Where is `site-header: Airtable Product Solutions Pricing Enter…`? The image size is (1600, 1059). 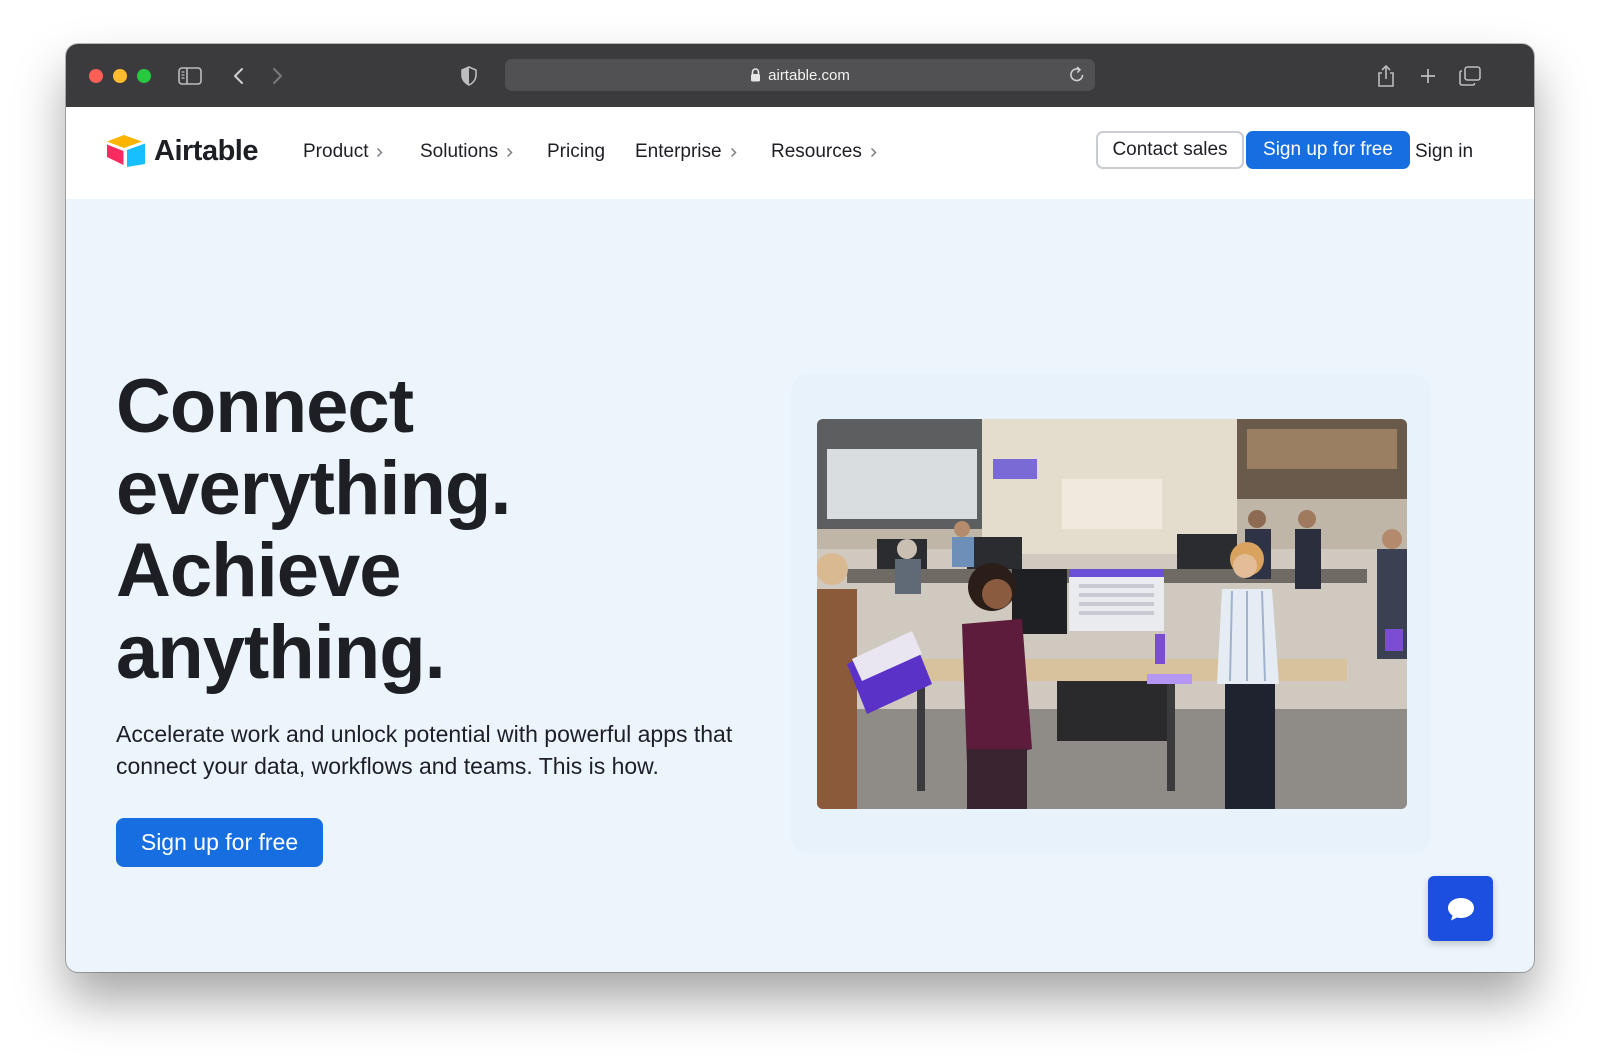
site-header: Airtable Product Solutions Pricing Enter… is located at coordinates (800, 153).